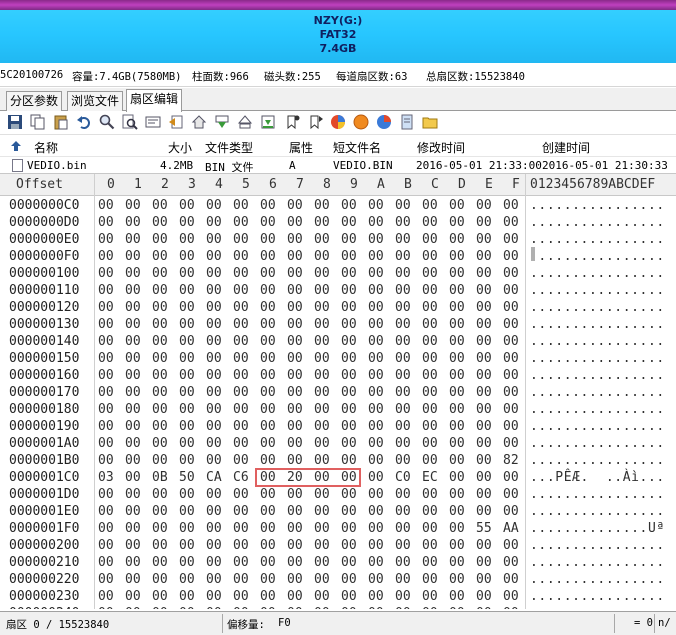 The height and width of the screenshot is (635, 676). Describe the element at coordinates (38, 122) in the screenshot. I see `copy-icon` at that location.